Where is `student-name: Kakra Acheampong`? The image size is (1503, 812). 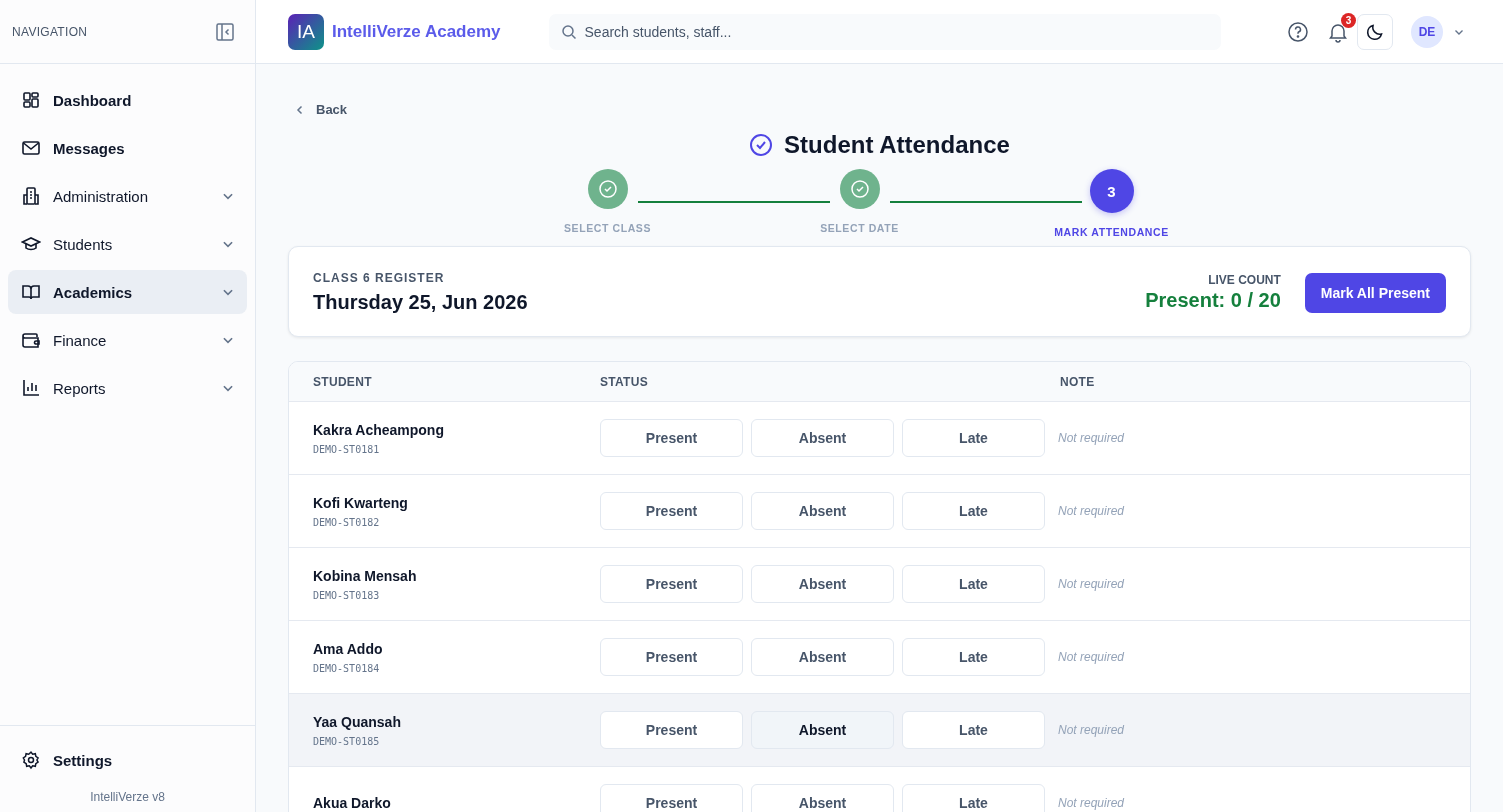 student-name: Kakra Acheampong is located at coordinates (378, 429).